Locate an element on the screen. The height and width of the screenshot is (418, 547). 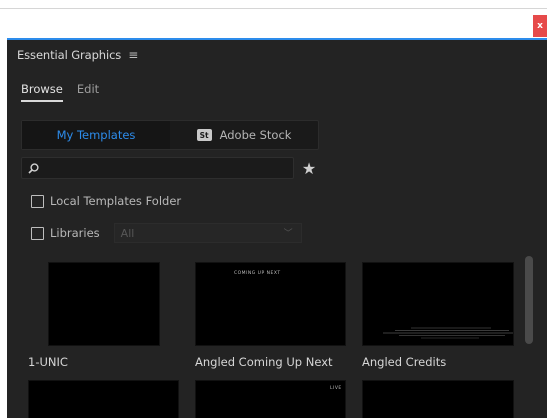
my-templates-label: My Templates is located at coordinates (96, 135).